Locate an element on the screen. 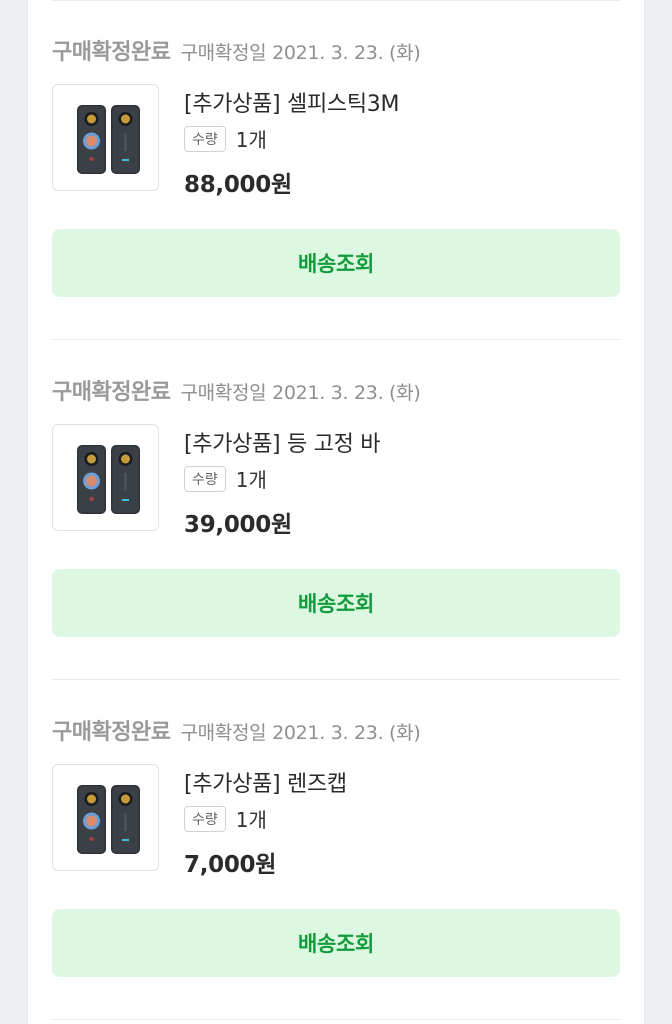 This screenshot has width=672, height=1024. card-divider is located at coordinates (336, 1019).